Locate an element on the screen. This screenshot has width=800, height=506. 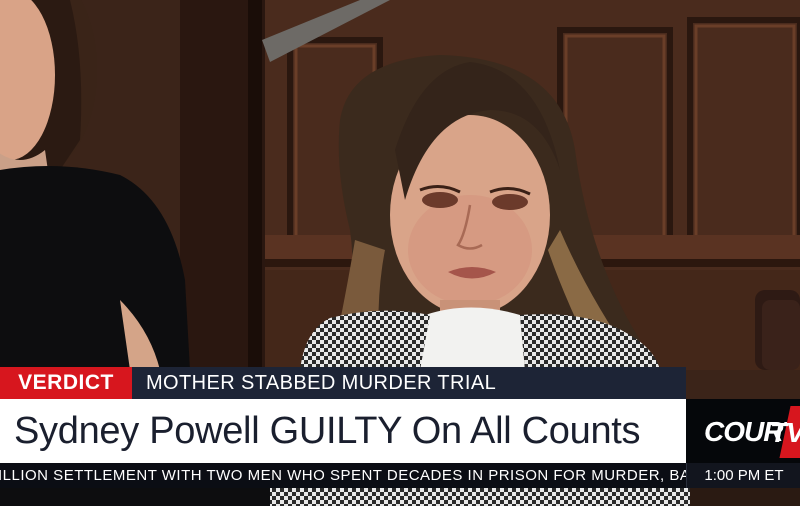
trial-topic: MOTHER STABBED MURDER TRIAL is located at coordinates (409, 383).